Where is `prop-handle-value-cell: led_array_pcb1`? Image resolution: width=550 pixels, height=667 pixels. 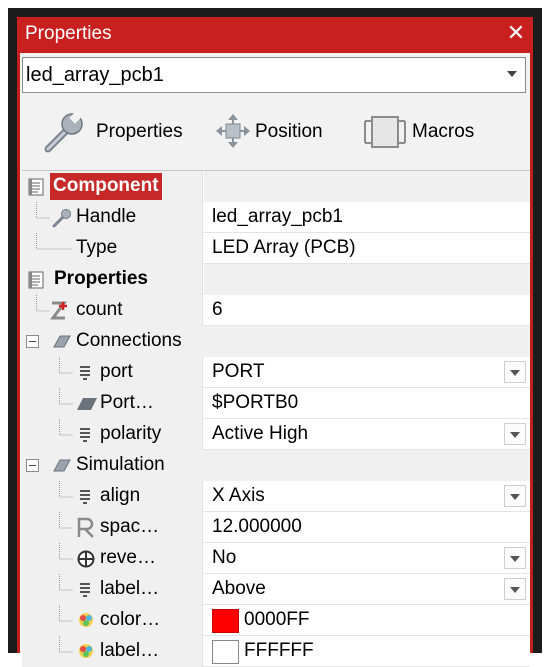 prop-handle-value-cell: led_array_pcb1 is located at coordinates (367, 217).